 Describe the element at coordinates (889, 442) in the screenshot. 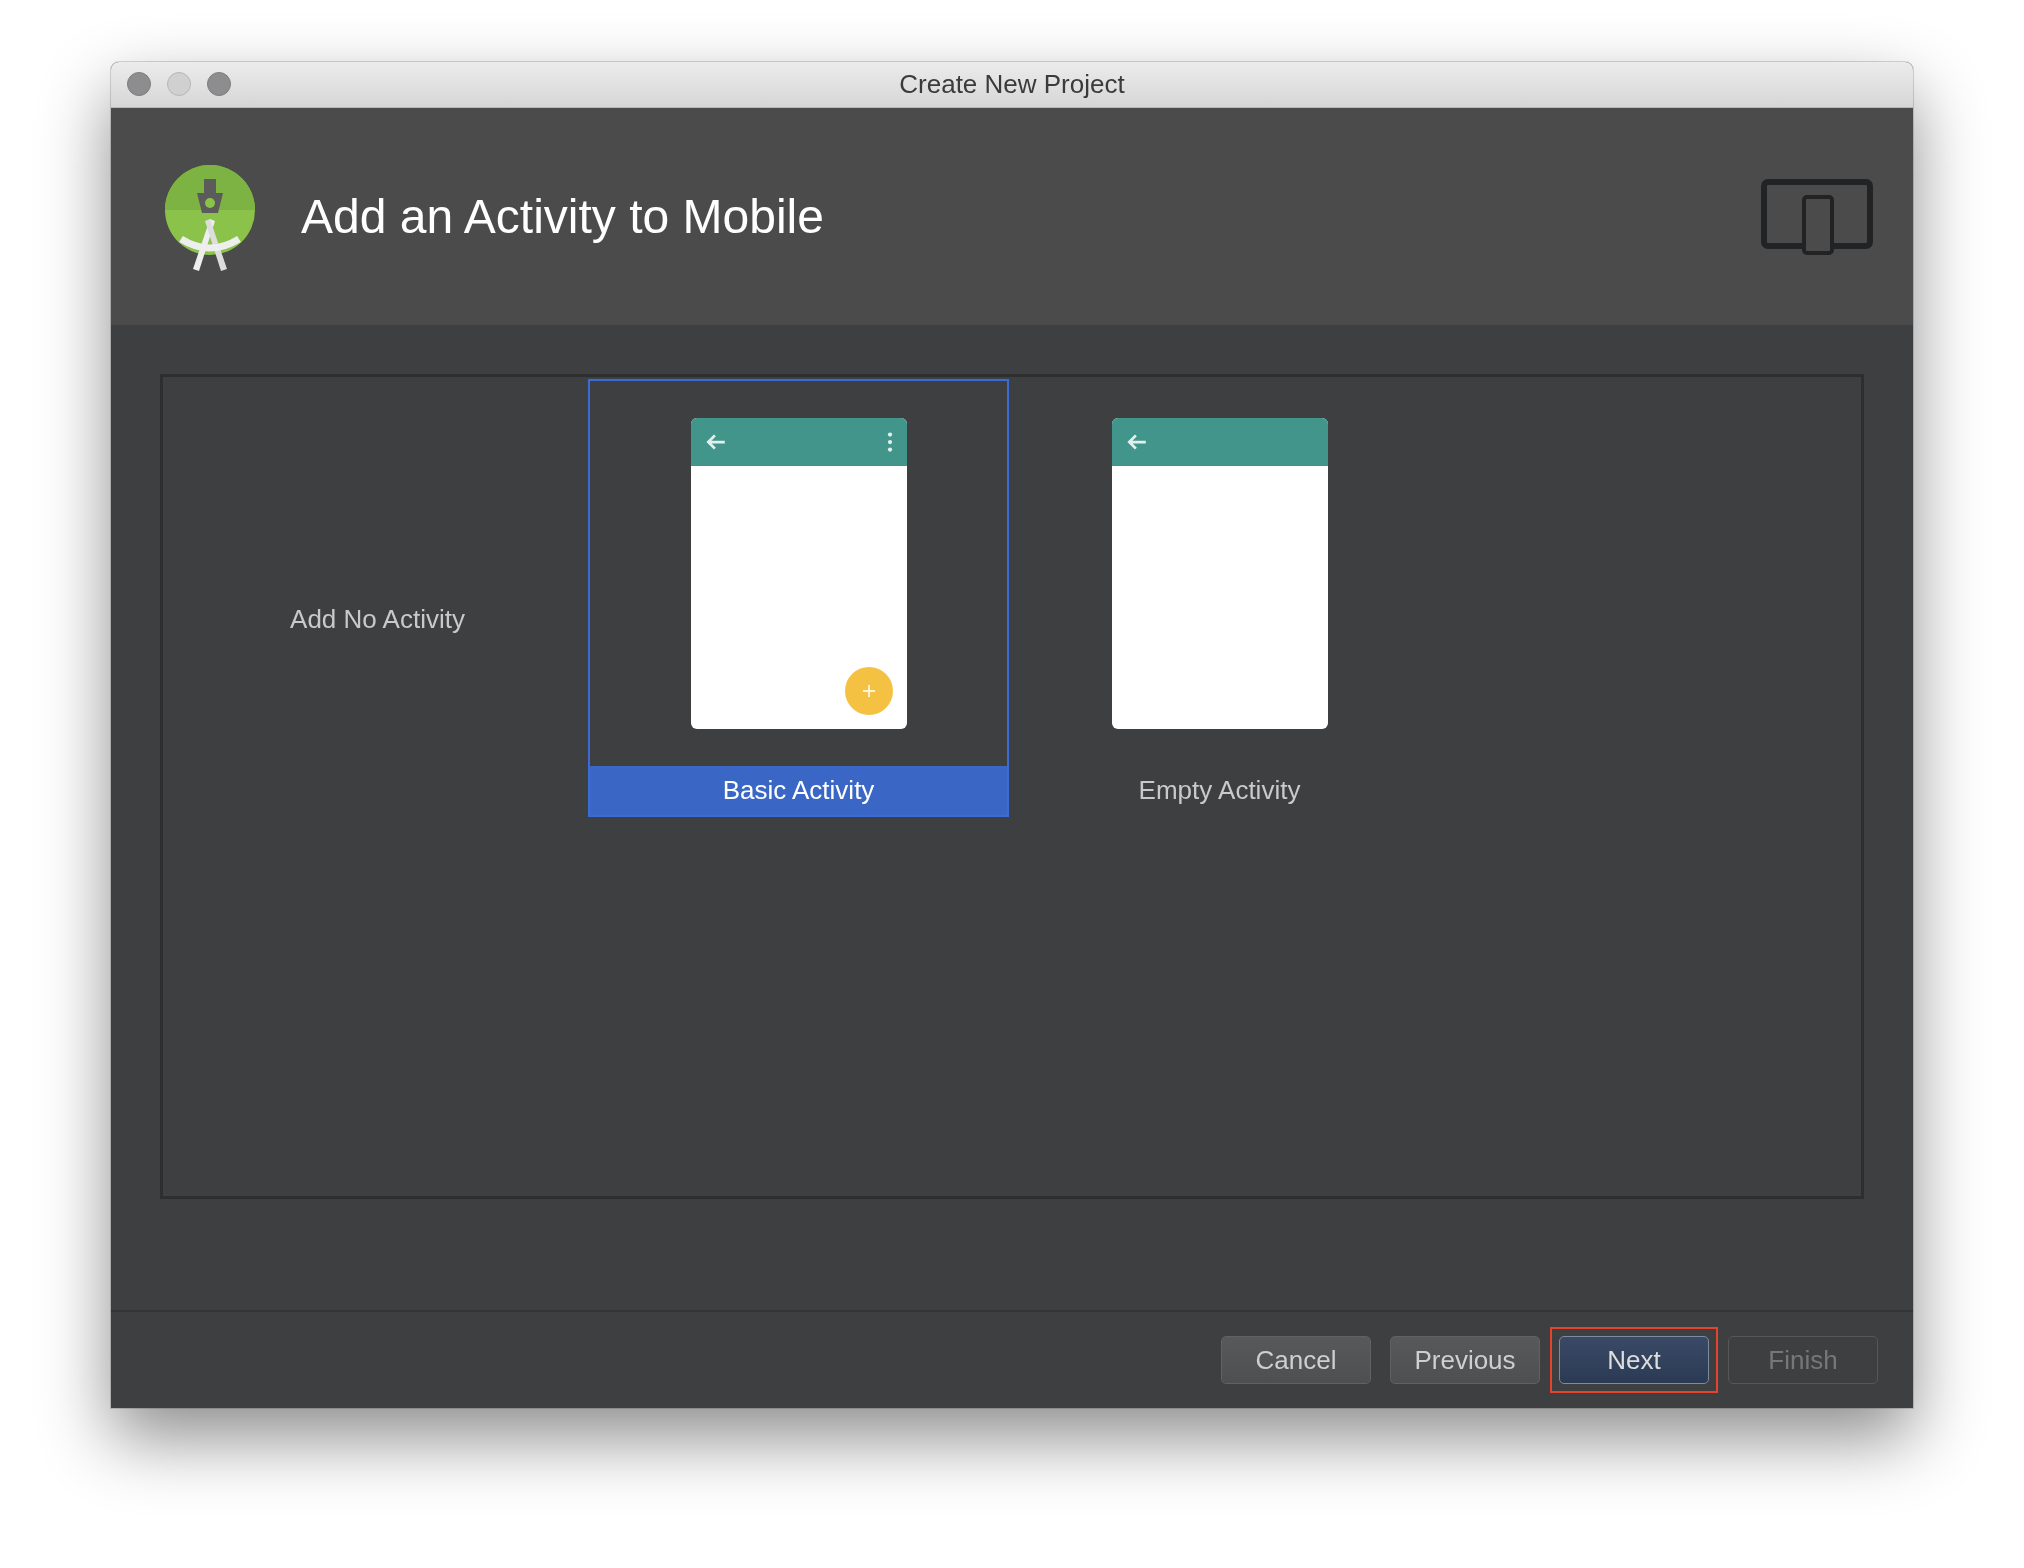

I see `overflow-menu-icon` at that location.